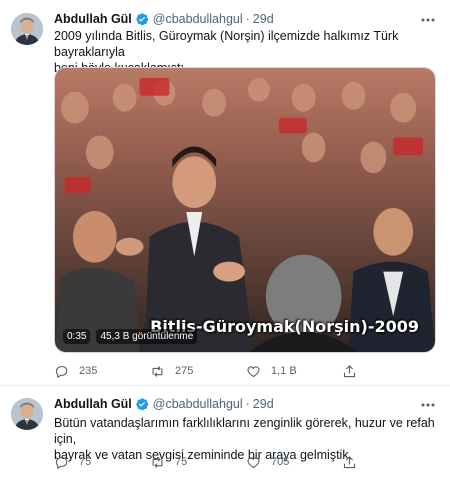 The width and height of the screenshot is (450, 480). I want to click on video-views: 45,3 B görüntülenme, so click(147, 336).